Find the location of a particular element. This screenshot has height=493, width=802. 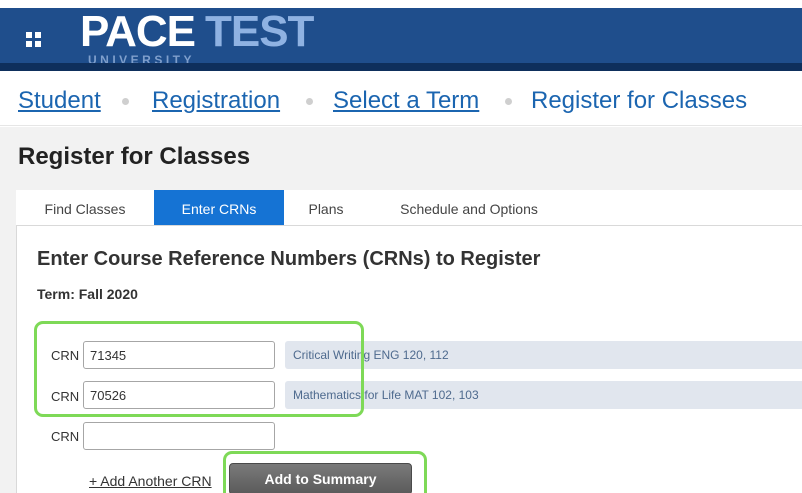

logo-test: TEST is located at coordinates (259, 31).